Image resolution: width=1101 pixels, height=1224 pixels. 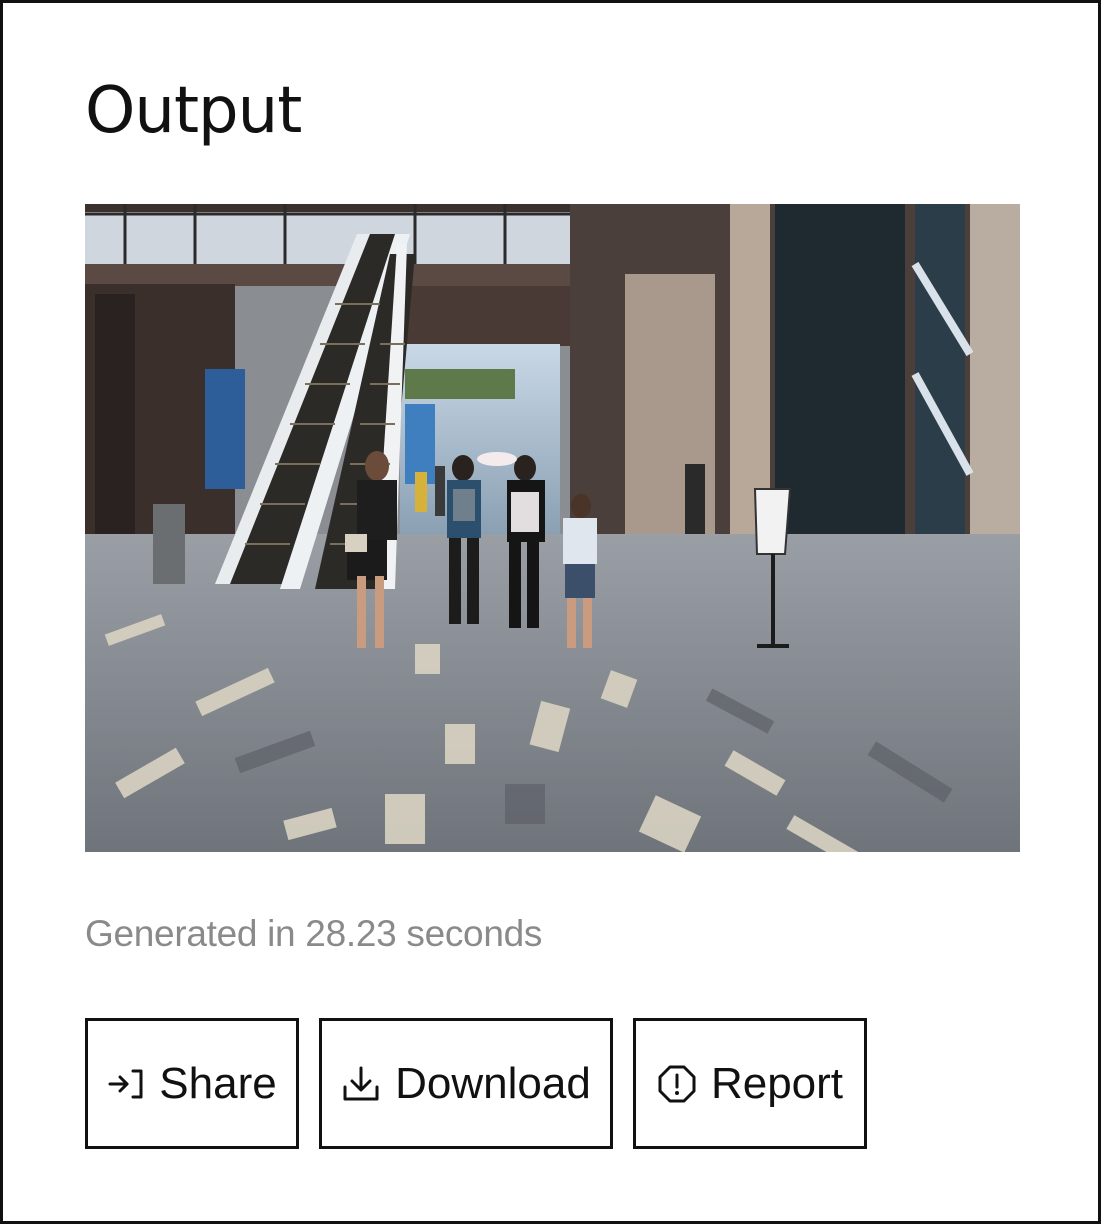 What do you see at coordinates (493, 1083) in the screenshot?
I see `download-button-label: Download` at bounding box center [493, 1083].